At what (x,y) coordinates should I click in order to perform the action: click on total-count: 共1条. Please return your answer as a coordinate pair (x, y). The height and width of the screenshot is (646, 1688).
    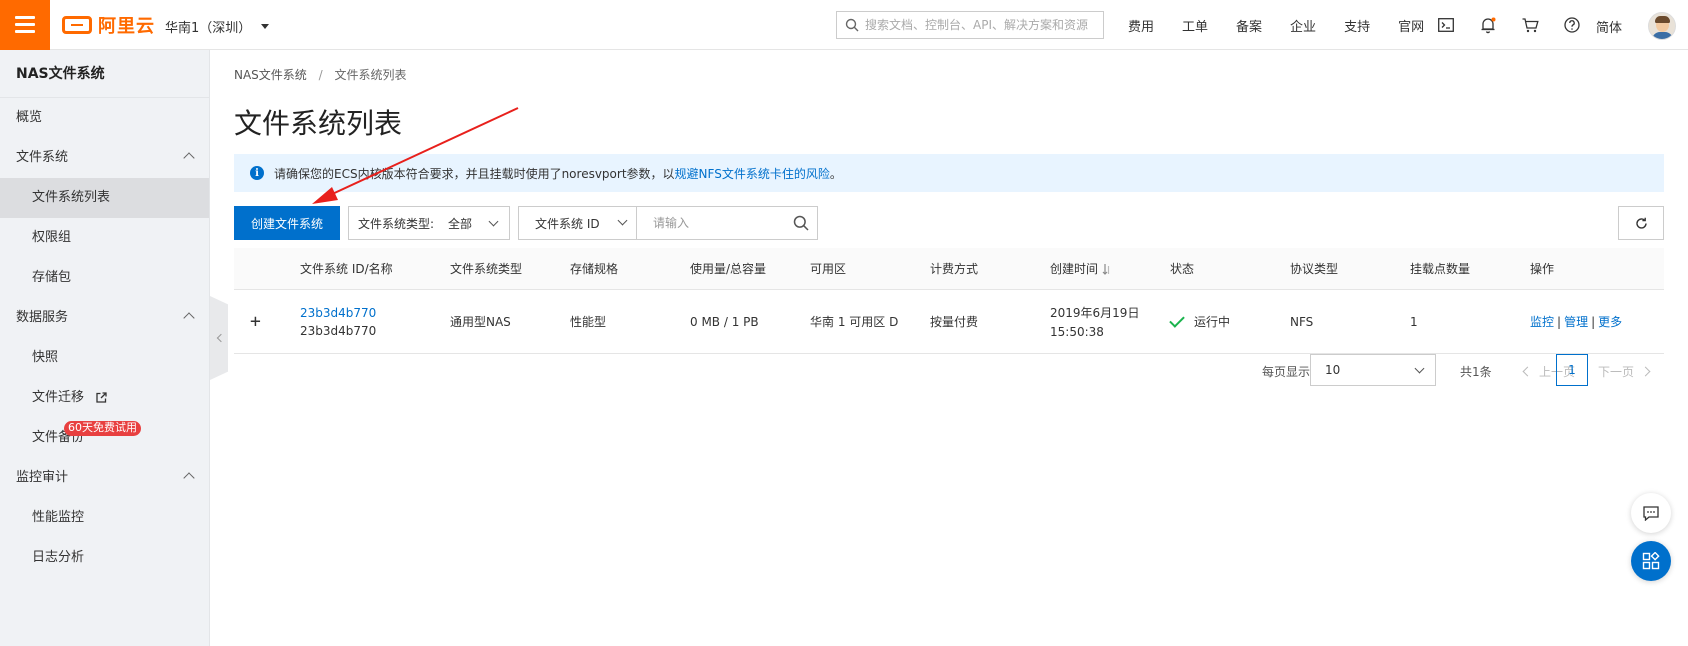
    Looking at the image, I should click on (1476, 372).